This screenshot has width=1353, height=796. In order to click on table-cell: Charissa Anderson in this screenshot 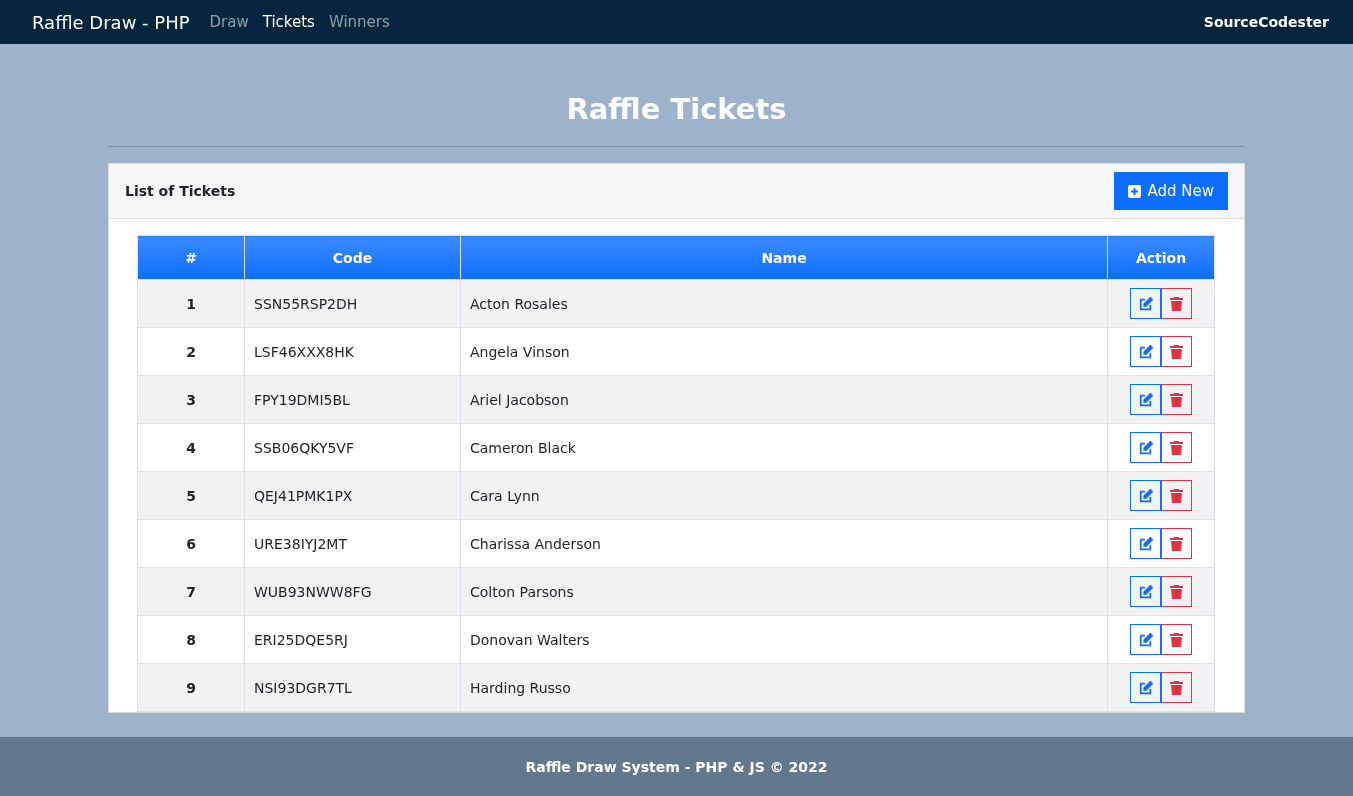, I will do `click(784, 543)`.